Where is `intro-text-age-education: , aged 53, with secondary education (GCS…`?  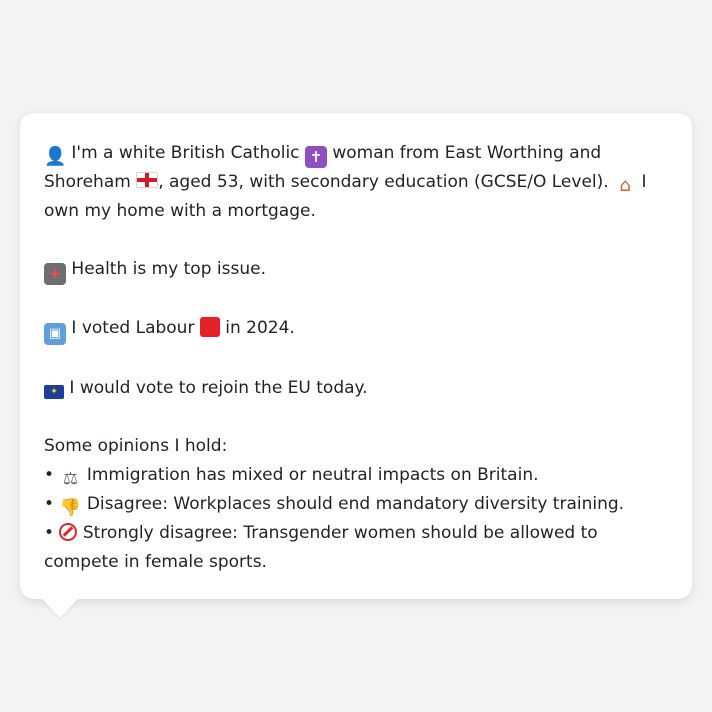
intro-text-age-education: , aged 53, with secondary education (GCS… is located at coordinates (383, 182).